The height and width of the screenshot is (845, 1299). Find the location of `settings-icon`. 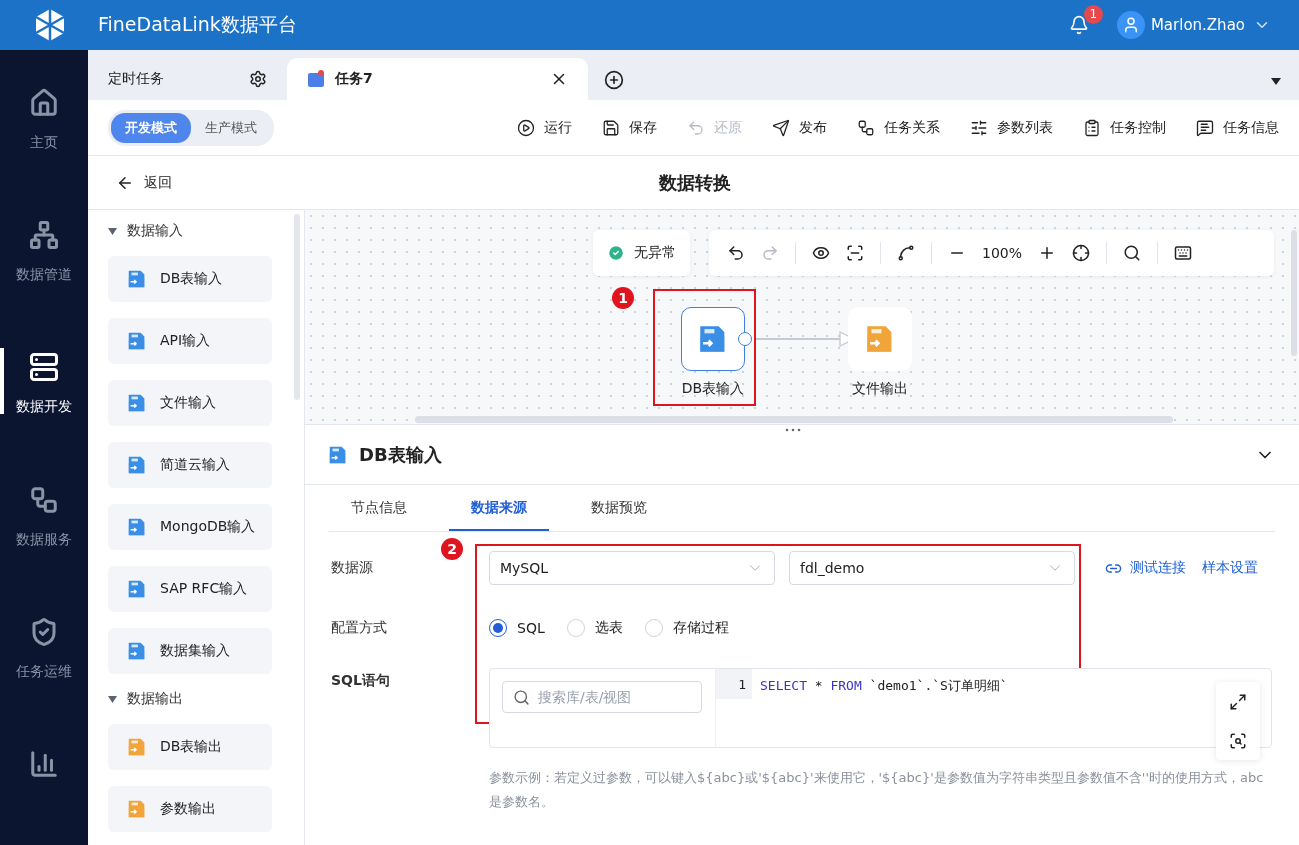

settings-icon is located at coordinates (258, 79).